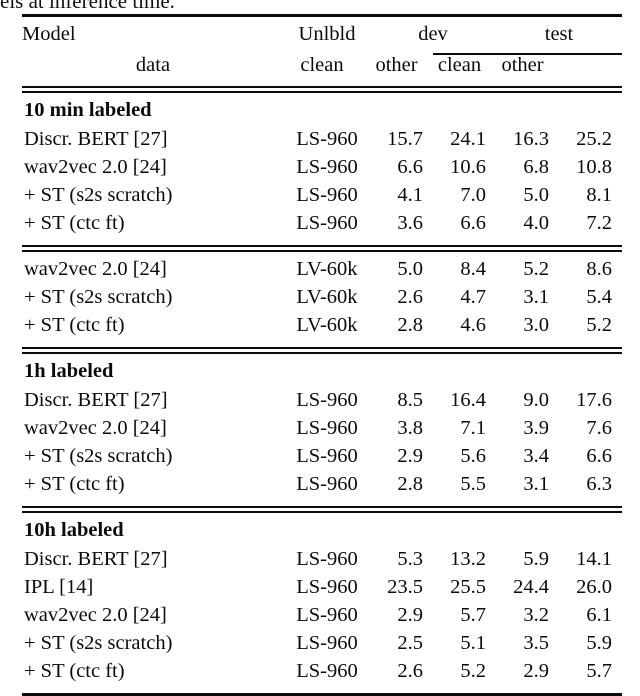 The image size is (640, 696). I want to click on cell-test-clean: 5.9, so click(536, 558).